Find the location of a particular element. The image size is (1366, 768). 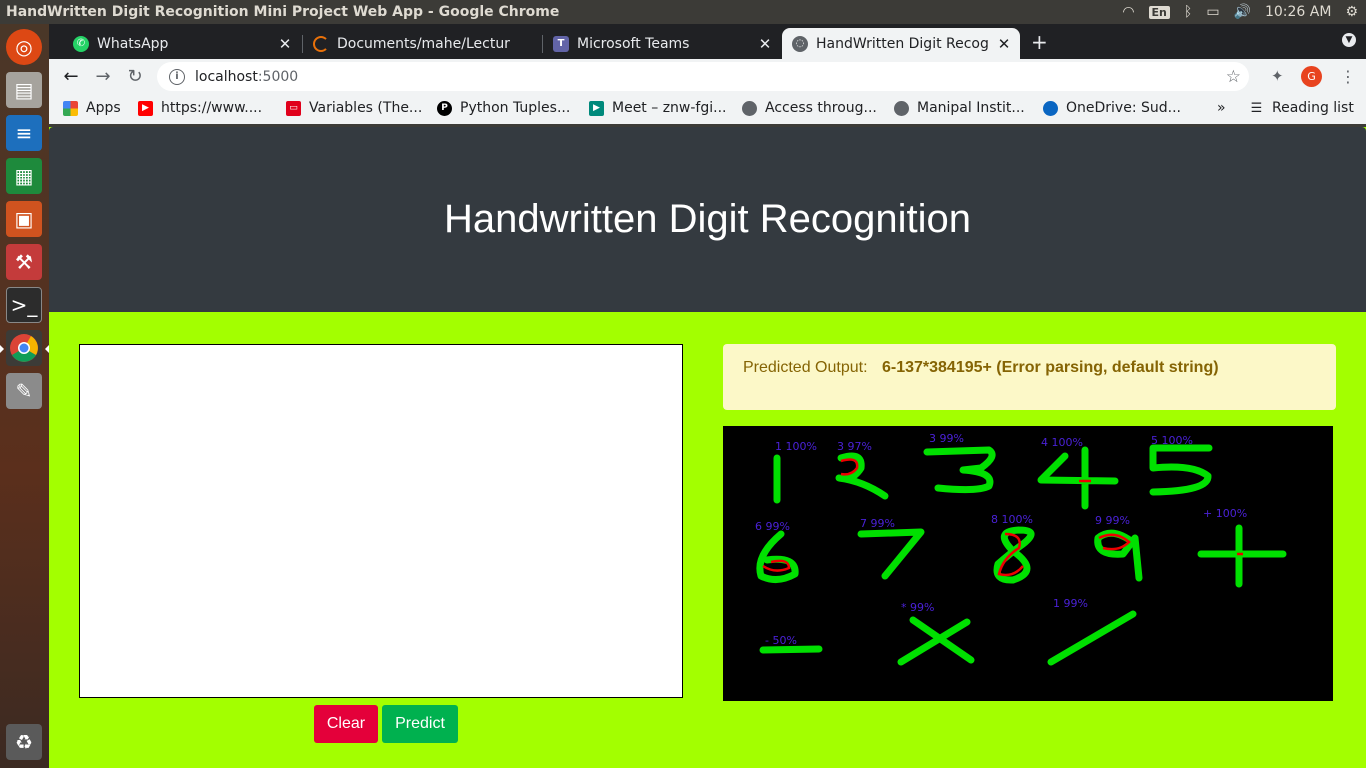

annotation-label: 4 100% is located at coordinates (1062, 442).